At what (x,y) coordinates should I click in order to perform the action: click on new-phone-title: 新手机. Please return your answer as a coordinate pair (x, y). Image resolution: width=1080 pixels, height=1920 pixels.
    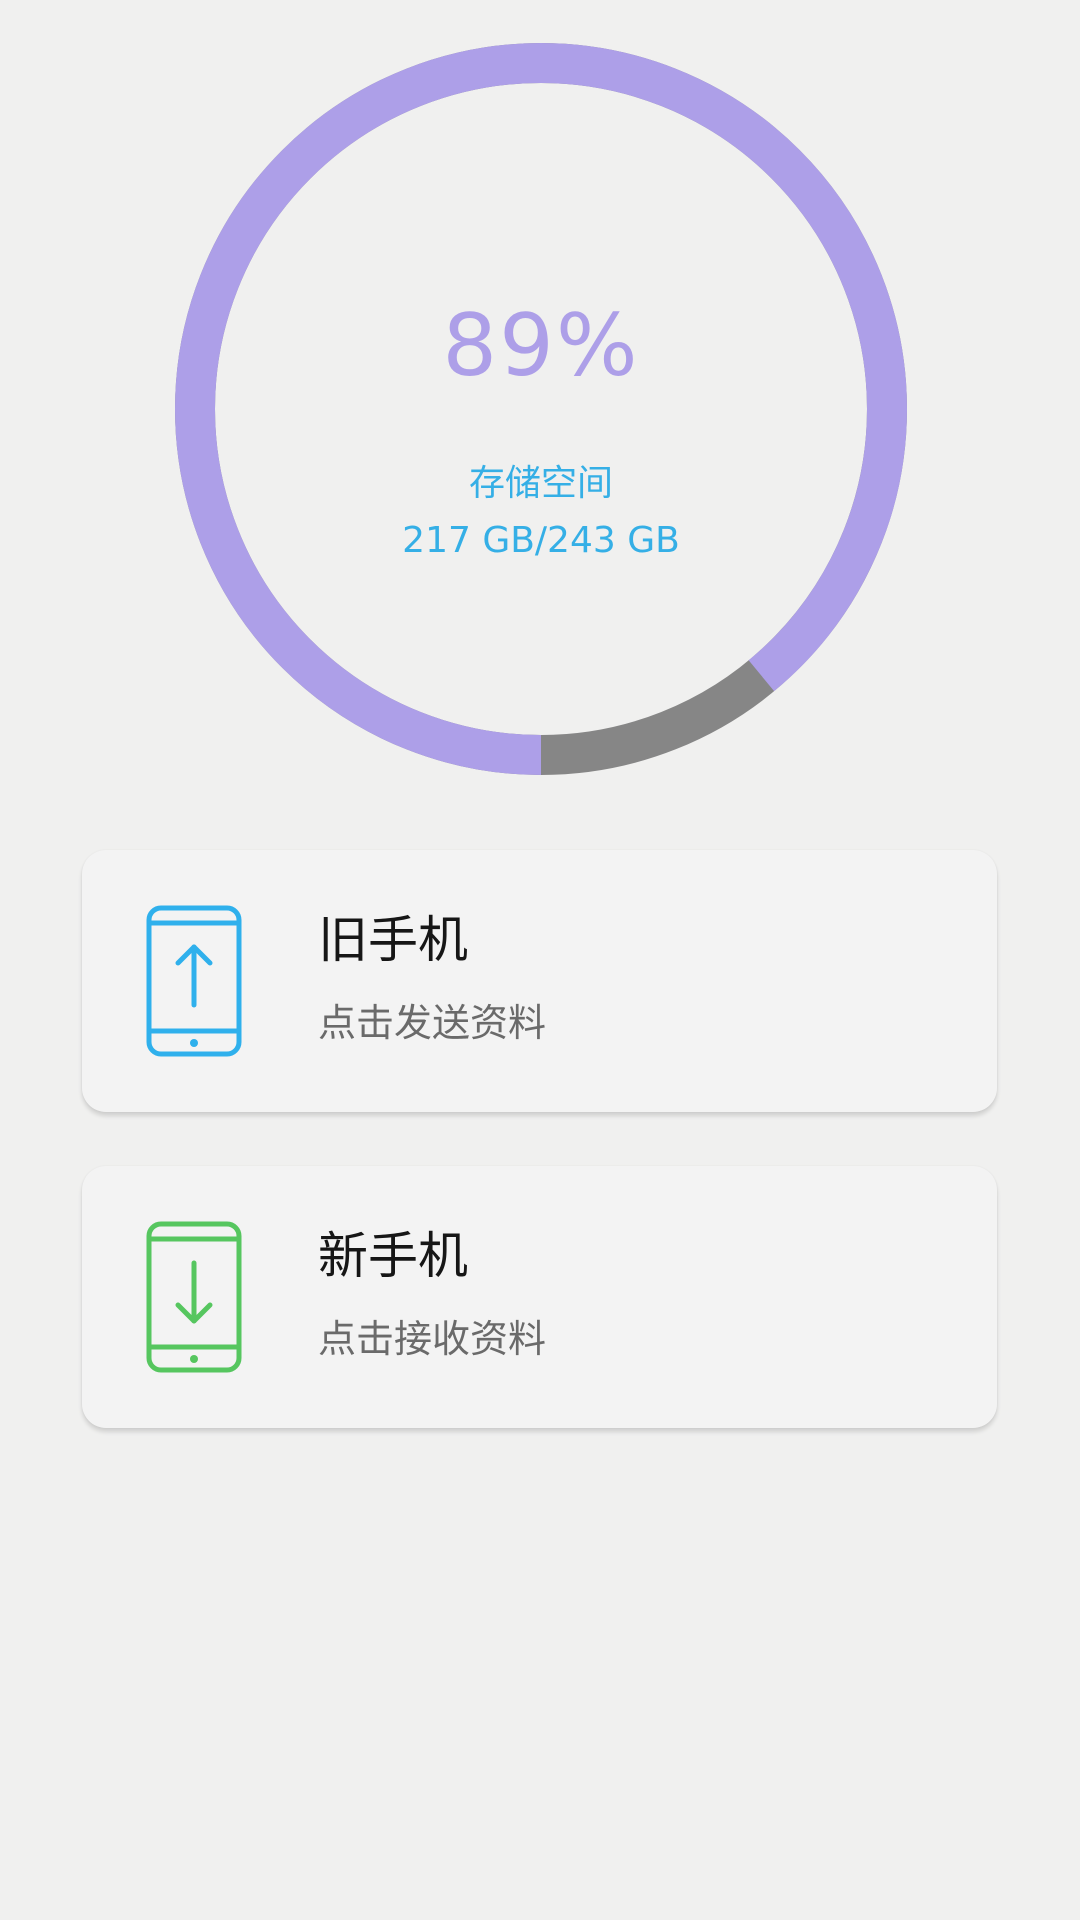
    Looking at the image, I should click on (393, 1256).